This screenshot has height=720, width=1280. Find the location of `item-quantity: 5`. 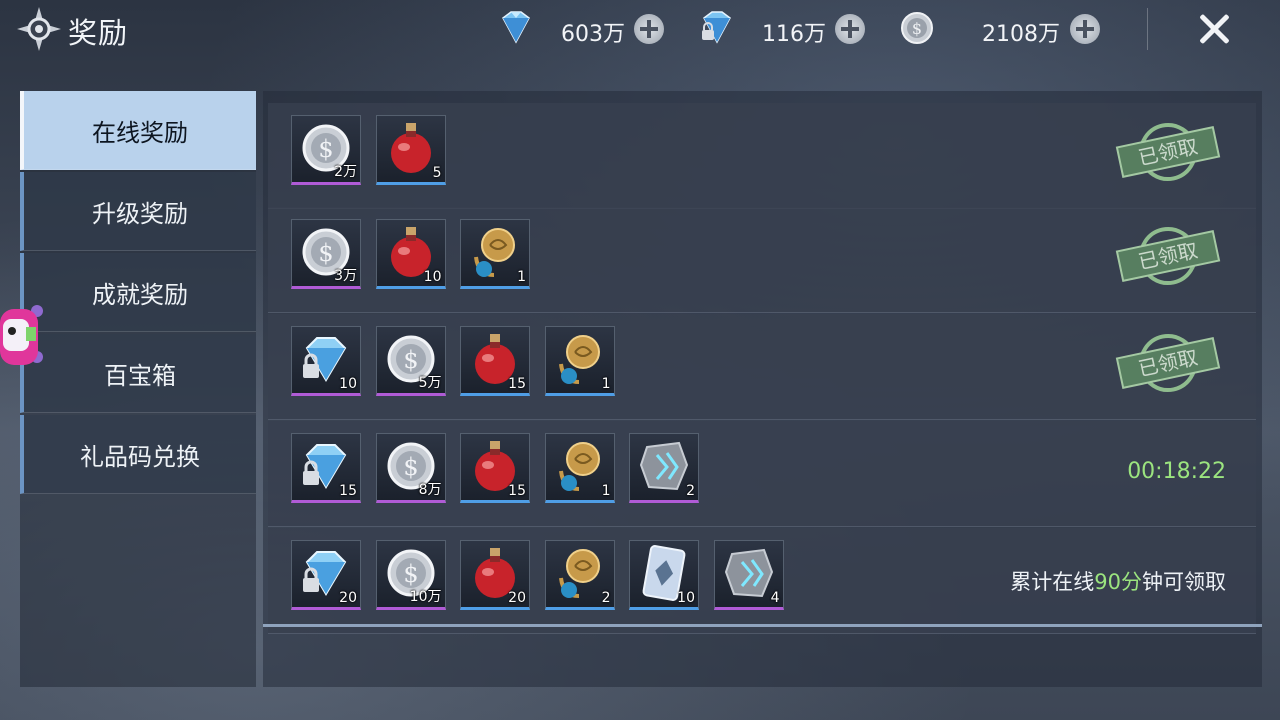

item-quantity: 5 is located at coordinates (437, 173).